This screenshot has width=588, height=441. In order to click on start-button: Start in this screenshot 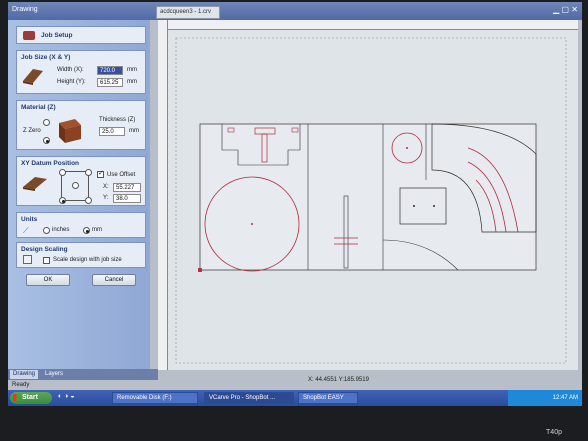, I will do `click(31, 398)`.